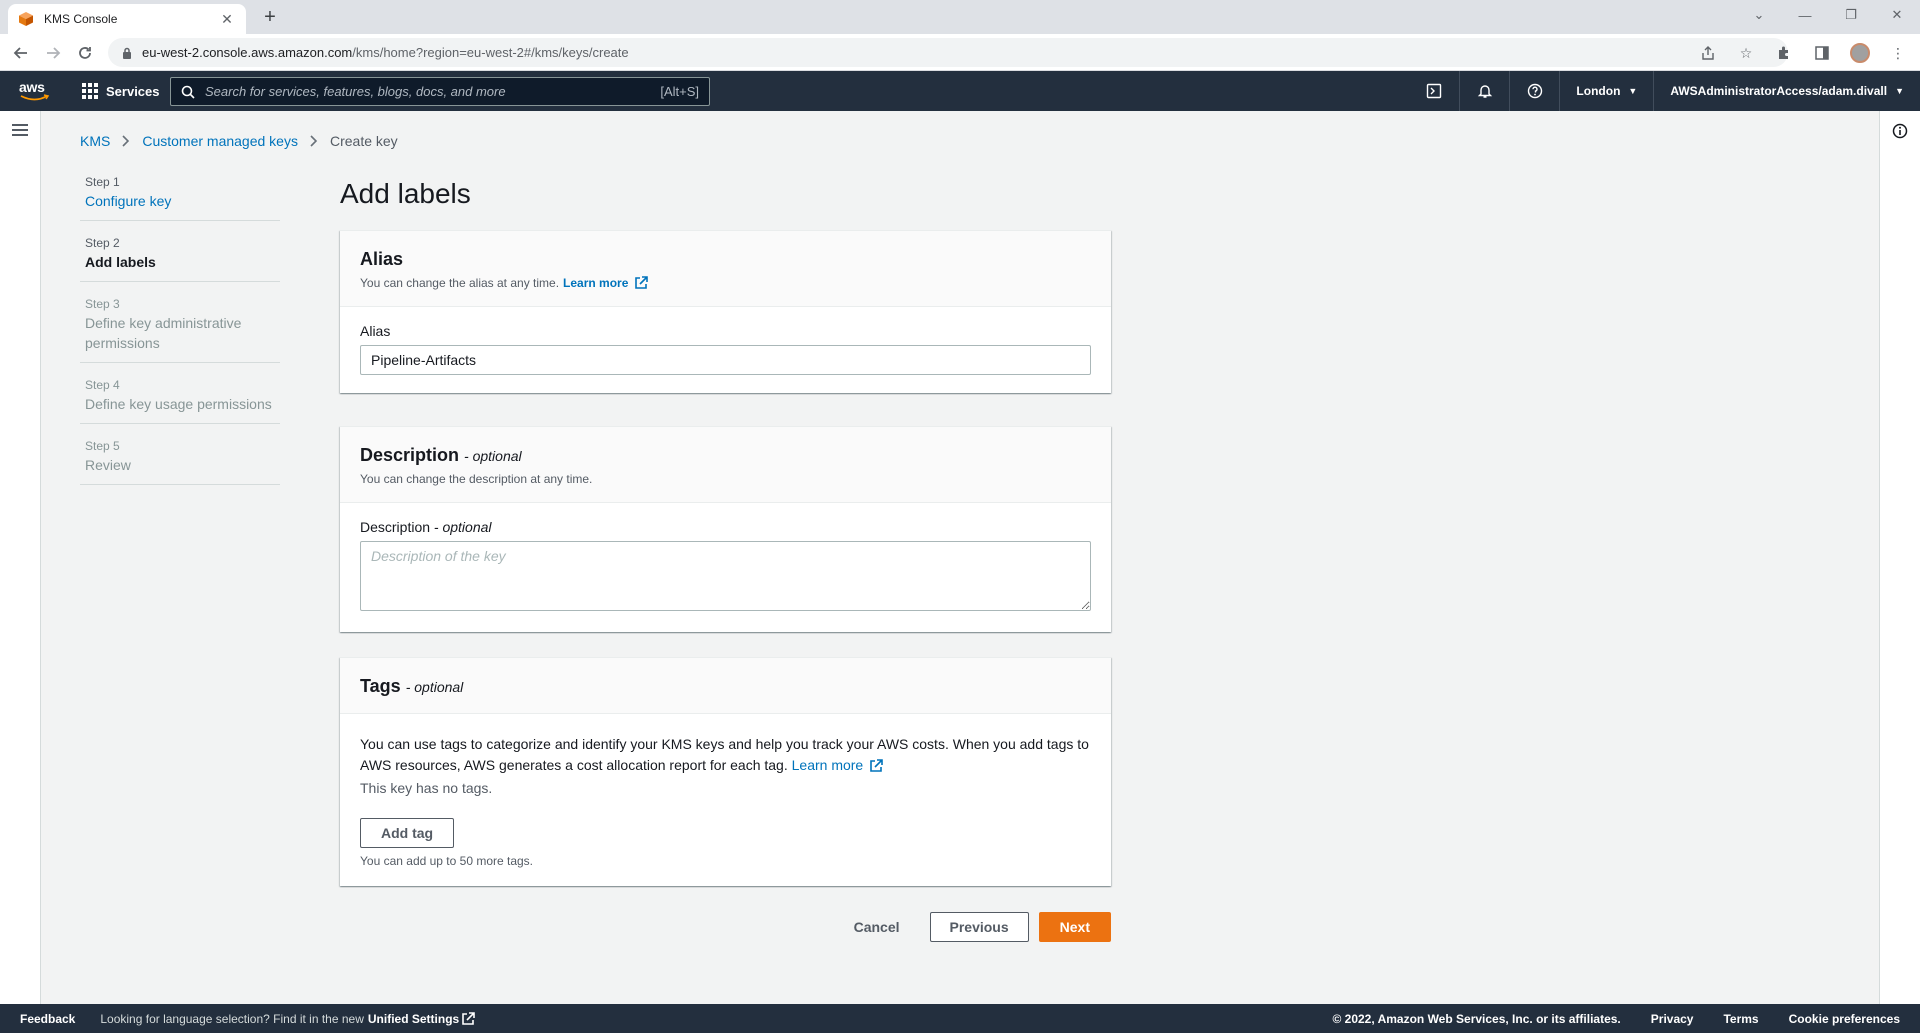 This screenshot has width=1920, height=1033. What do you see at coordinates (47, 1019) in the screenshot?
I see `feedback-link: Feedback` at bounding box center [47, 1019].